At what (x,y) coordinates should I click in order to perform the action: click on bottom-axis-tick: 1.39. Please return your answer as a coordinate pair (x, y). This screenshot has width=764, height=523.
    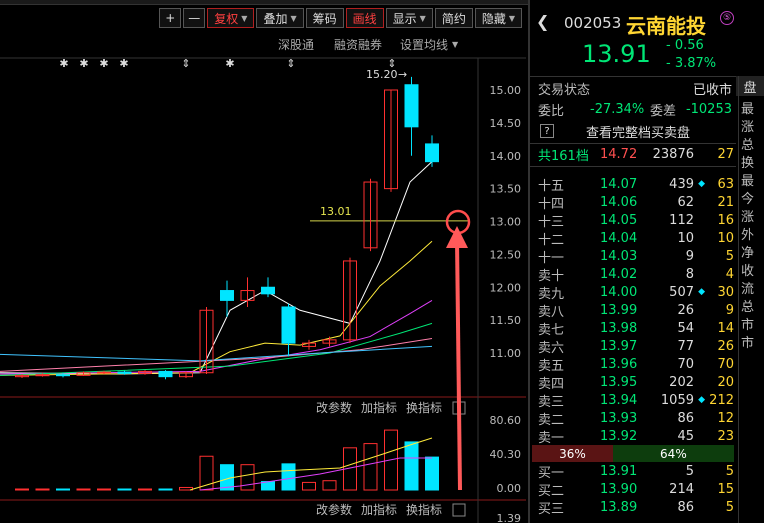
    Looking at the image, I should click on (509, 517).